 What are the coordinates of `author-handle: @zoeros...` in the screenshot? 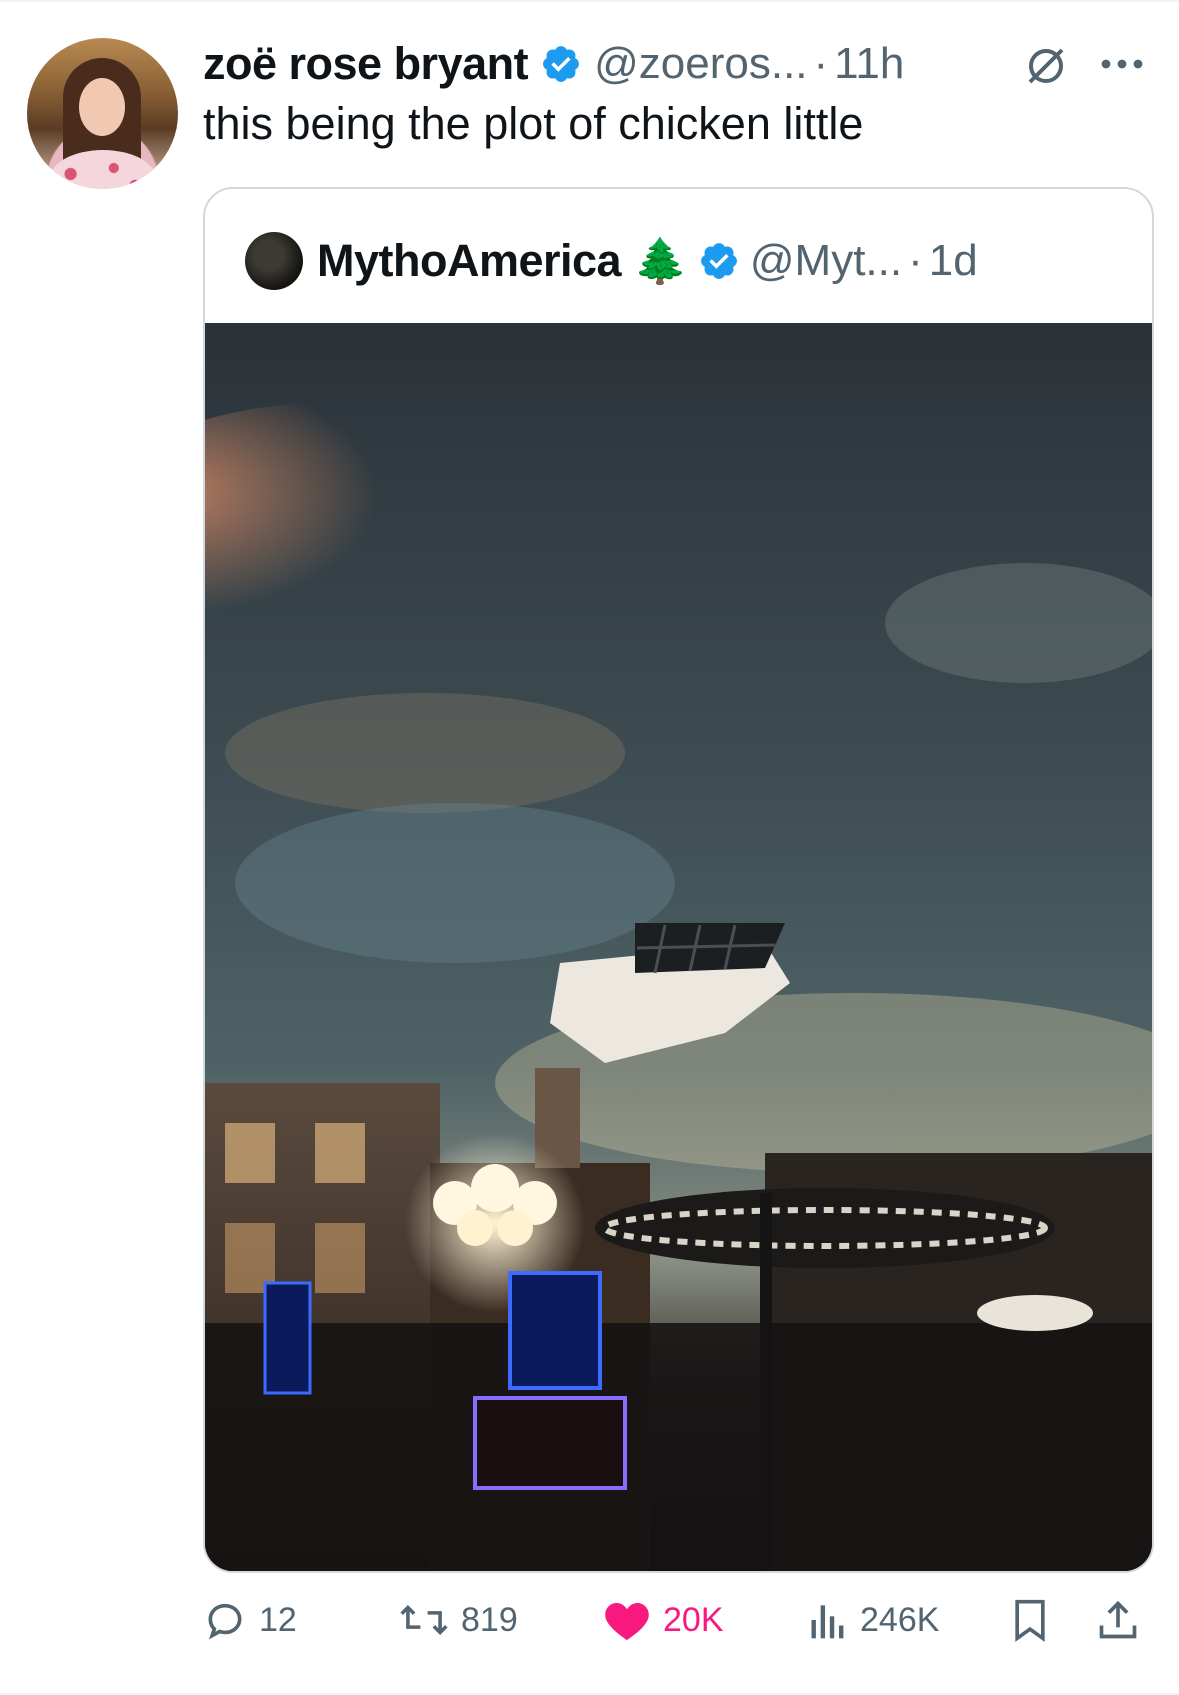 It's located at (700, 64).